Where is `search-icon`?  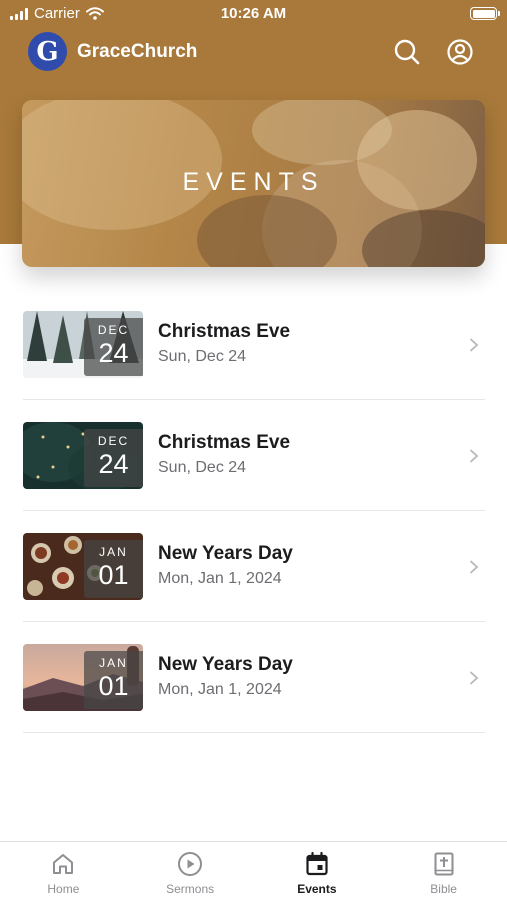
search-icon is located at coordinates (407, 52).